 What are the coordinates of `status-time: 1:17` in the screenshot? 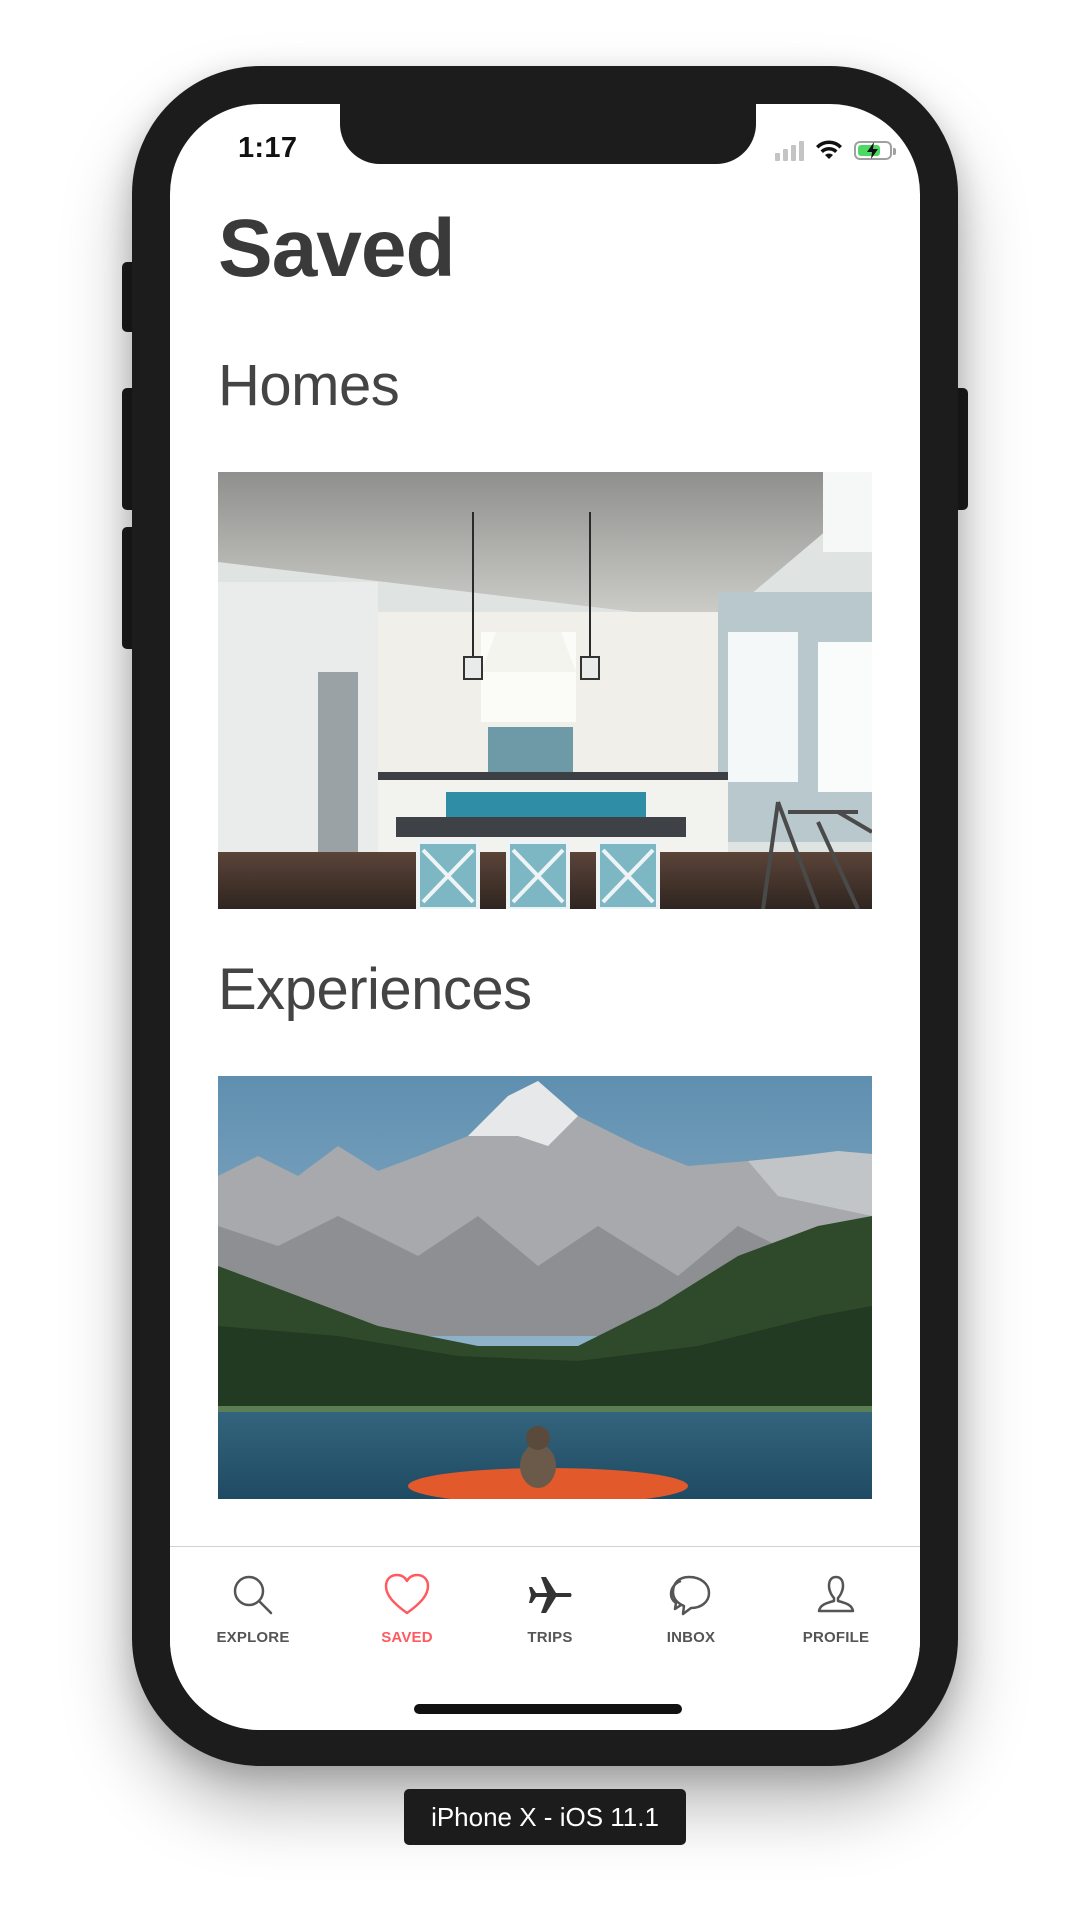 It's located at (268, 148).